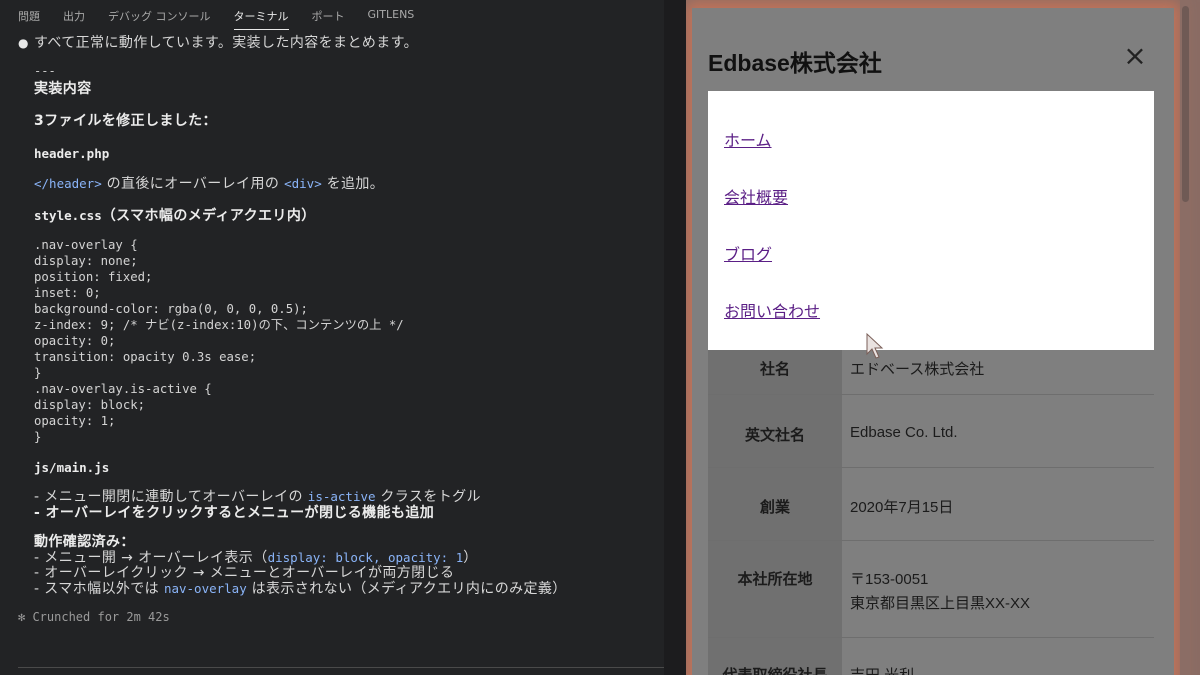 This screenshot has height=675, width=1200. Describe the element at coordinates (470, 558) in the screenshot. I see `confirm1-post: ）` at that location.